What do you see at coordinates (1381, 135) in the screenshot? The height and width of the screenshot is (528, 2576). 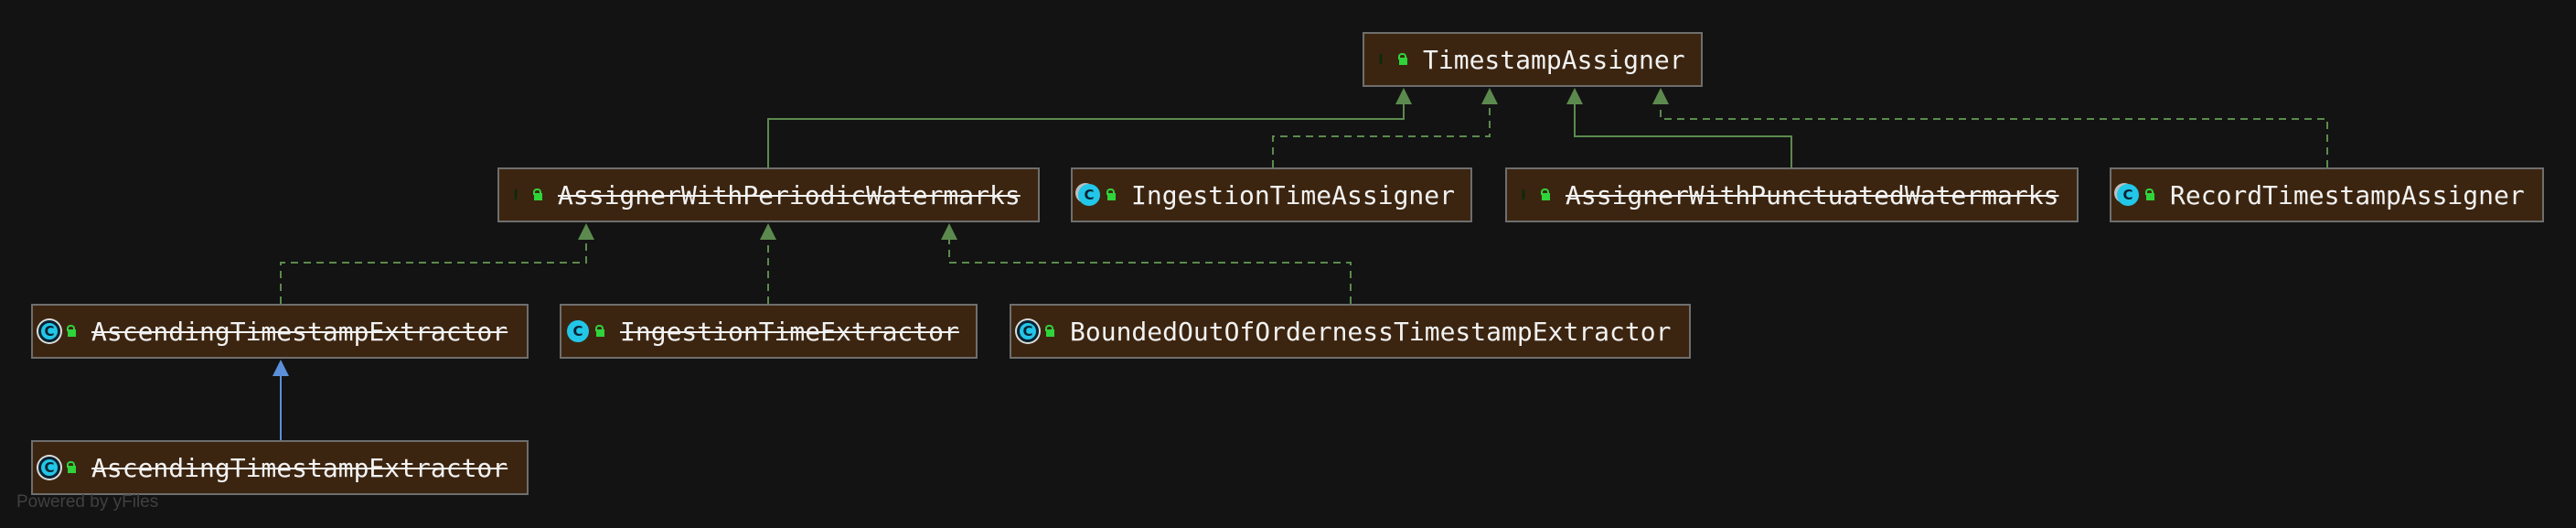 I see `edge-ingestion-time-assigner-to-timestamp-assigner` at bounding box center [1381, 135].